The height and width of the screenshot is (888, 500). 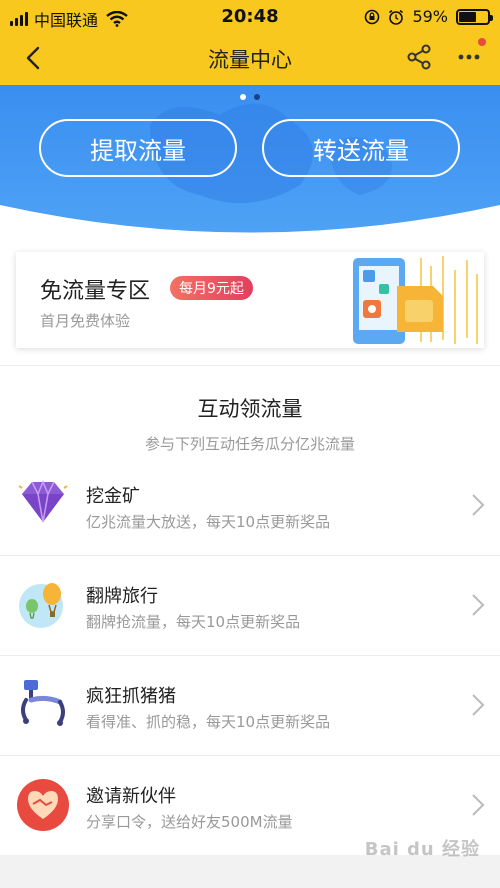 What do you see at coordinates (250, 17) in the screenshot?
I see `status-bar: 中国联通 20:48 59%` at bounding box center [250, 17].